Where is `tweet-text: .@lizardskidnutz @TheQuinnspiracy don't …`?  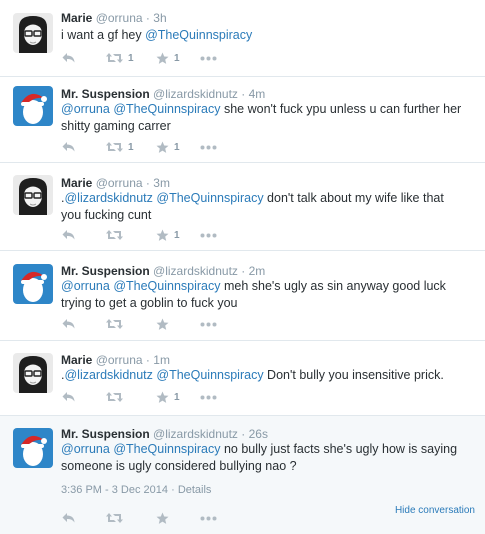
tweet-text: .@lizardskidnutz @TheQuinnspiracy don't … is located at coordinates (263, 207).